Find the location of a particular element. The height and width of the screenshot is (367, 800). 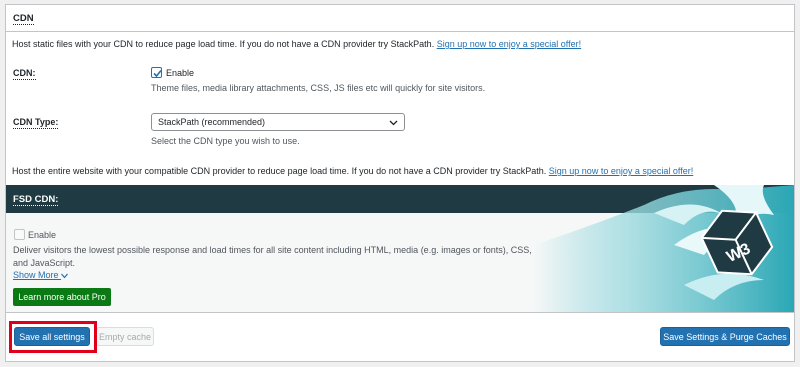

cdn-type-description: Select the CDN type you wish to use. is located at coordinates (225, 141).